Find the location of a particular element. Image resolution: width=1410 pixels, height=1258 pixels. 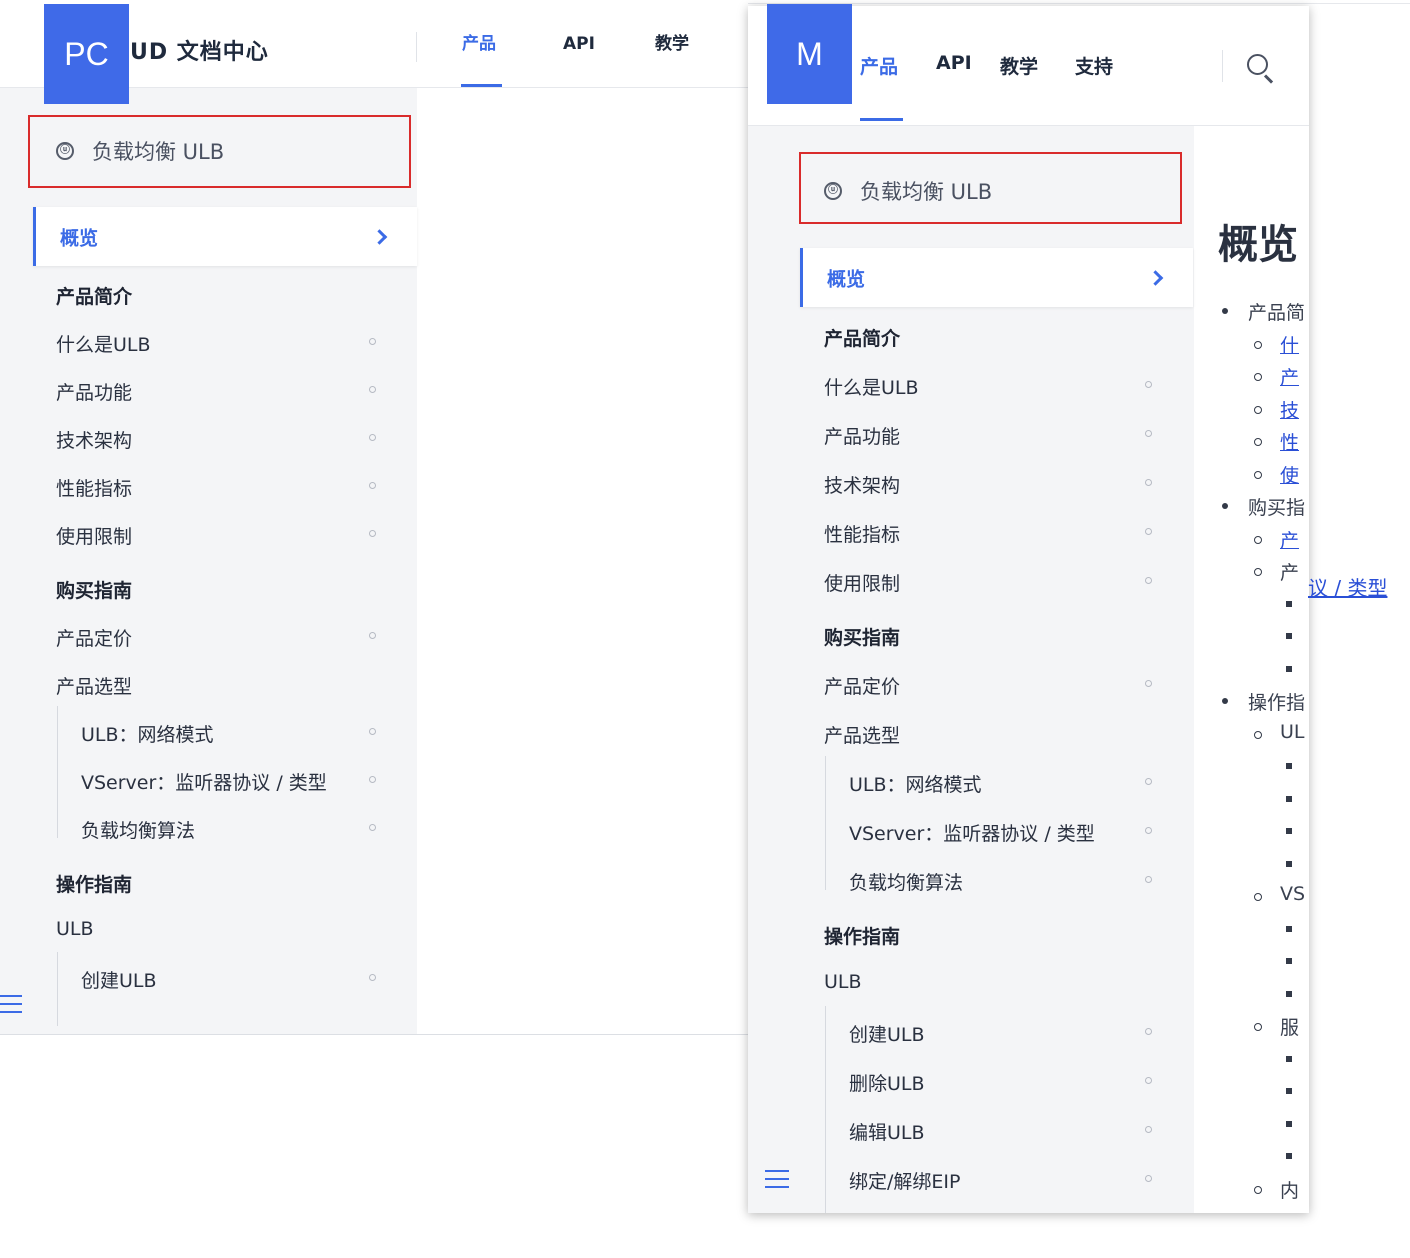

m-nav-item: 操作指南 is located at coordinates (862, 935).